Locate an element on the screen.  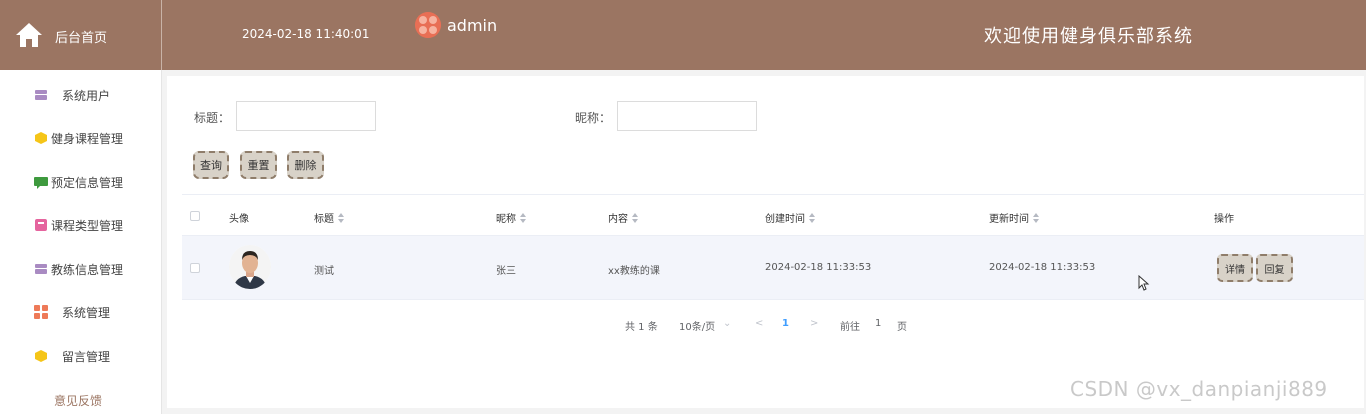
sidebar-item-system-users: 系统用户 is located at coordinates (80, 95).